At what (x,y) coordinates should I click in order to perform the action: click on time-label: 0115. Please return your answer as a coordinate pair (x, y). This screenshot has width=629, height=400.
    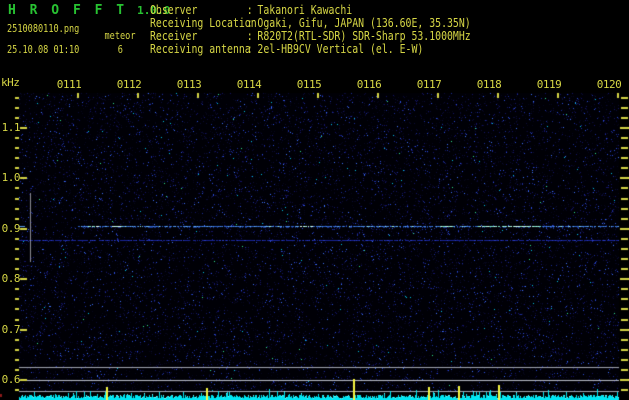
    Looking at the image, I should click on (309, 84).